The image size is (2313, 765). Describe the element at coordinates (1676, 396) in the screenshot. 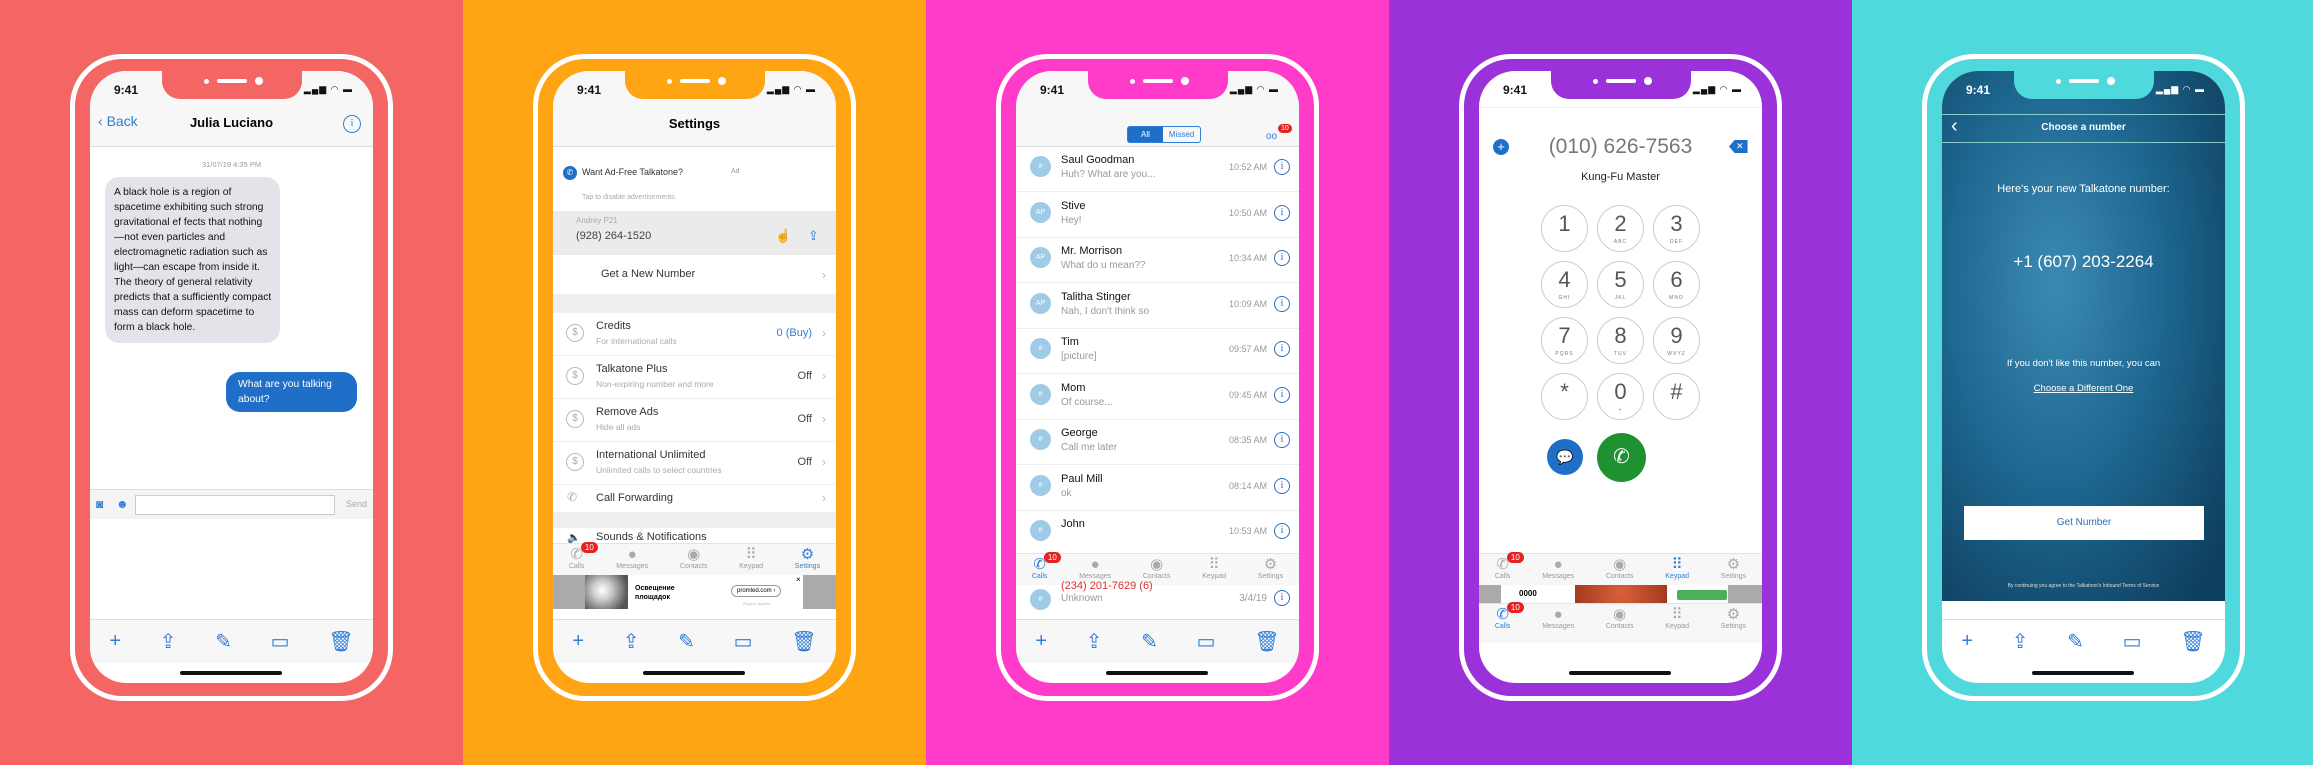

I see `key-#: #` at that location.